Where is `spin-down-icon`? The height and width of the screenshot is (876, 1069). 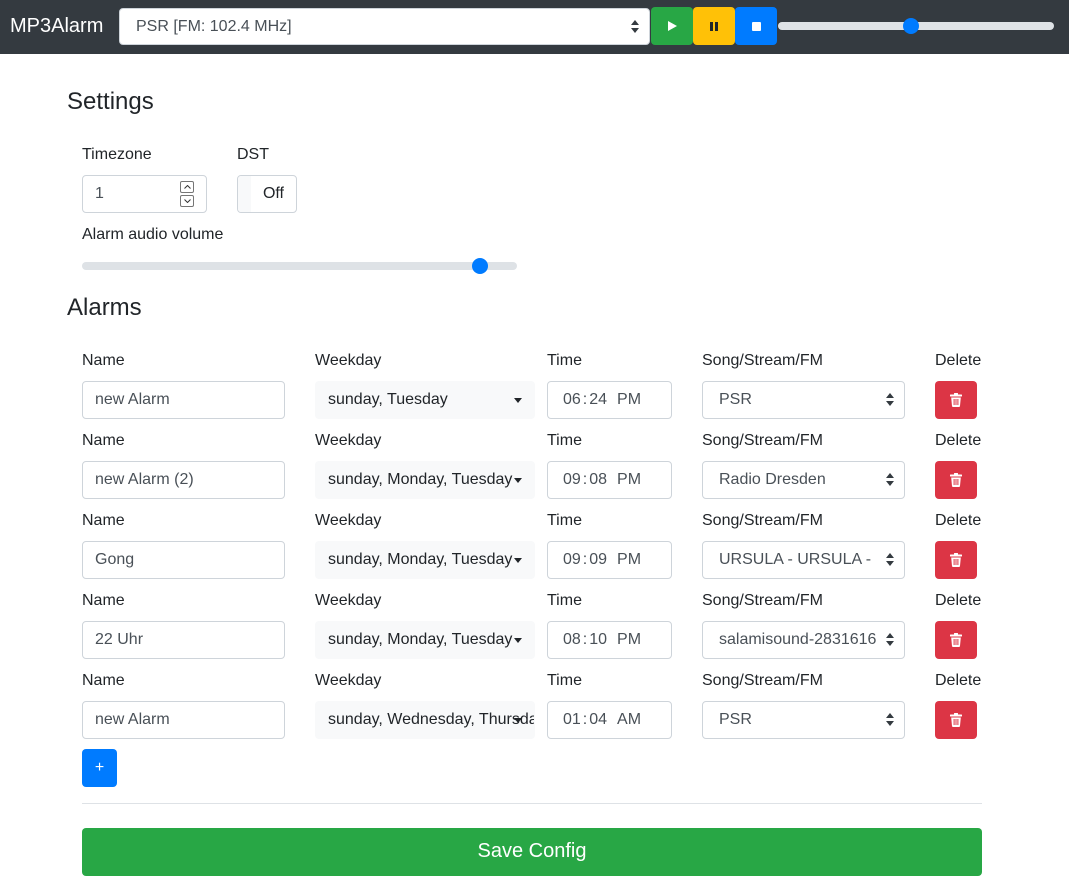 spin-down-icon is located at coordinates (187, 201).